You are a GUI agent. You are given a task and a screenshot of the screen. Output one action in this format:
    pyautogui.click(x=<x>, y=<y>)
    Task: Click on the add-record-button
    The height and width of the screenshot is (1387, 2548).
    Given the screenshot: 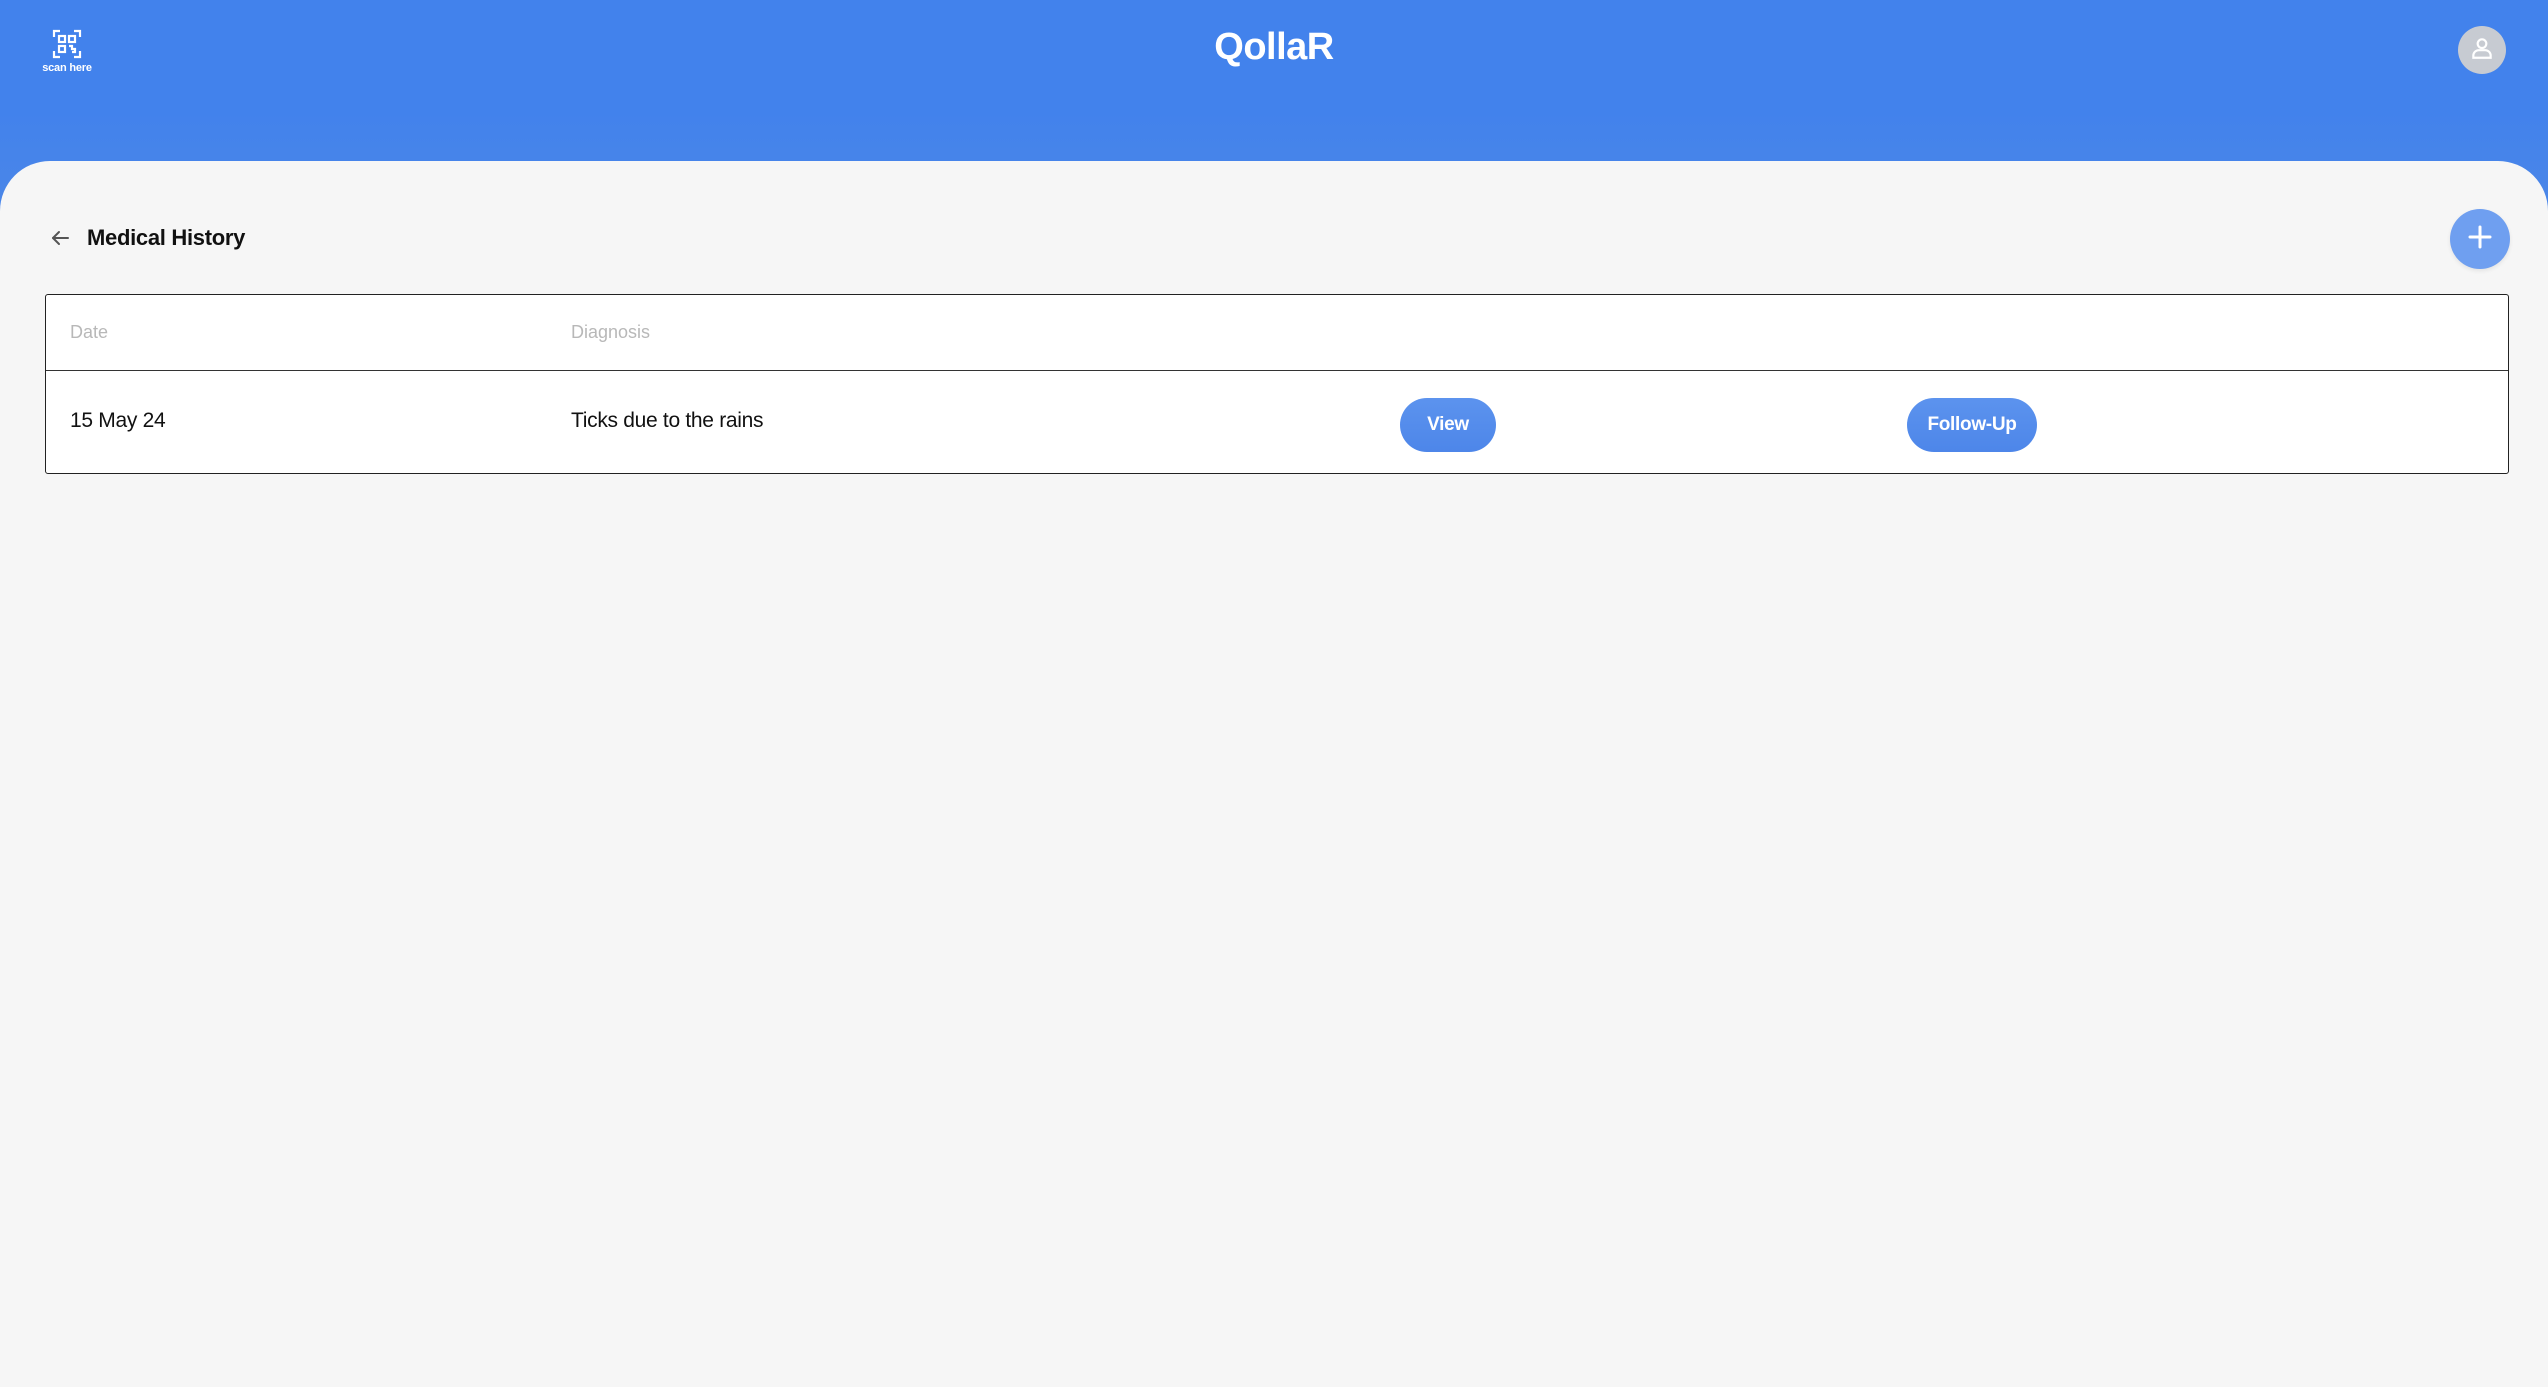 What is the action you would take?
    pyautogui.click(x=2480, y=239)
    